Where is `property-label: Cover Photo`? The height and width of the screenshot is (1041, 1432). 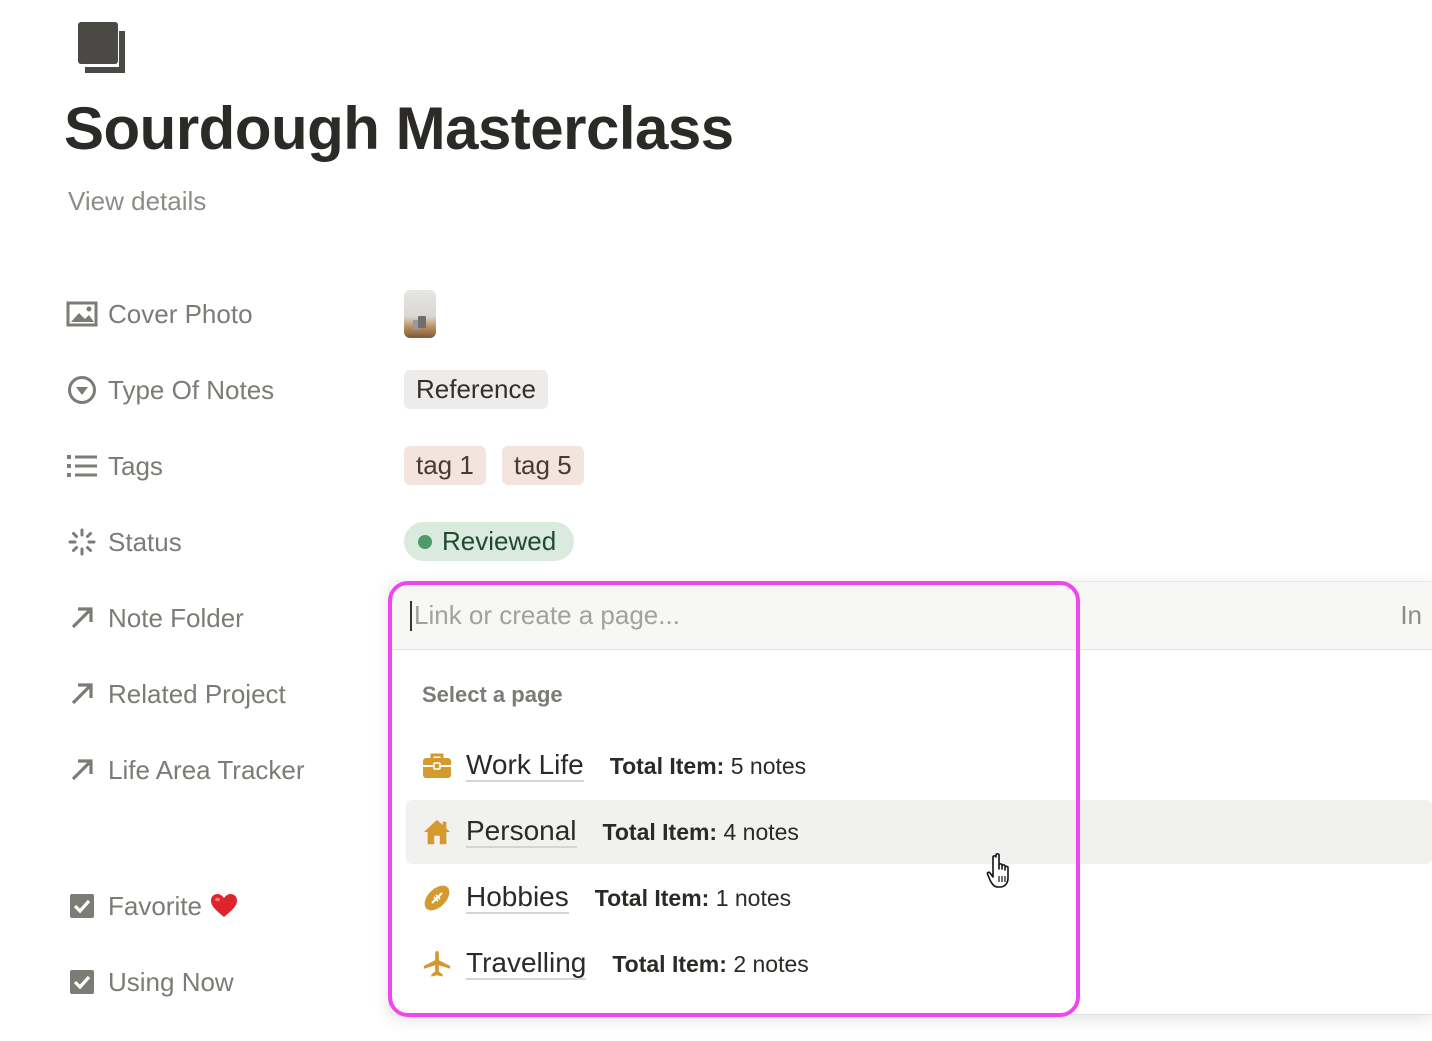
property-label: Cover Photo is located at coordinates (180, 313).